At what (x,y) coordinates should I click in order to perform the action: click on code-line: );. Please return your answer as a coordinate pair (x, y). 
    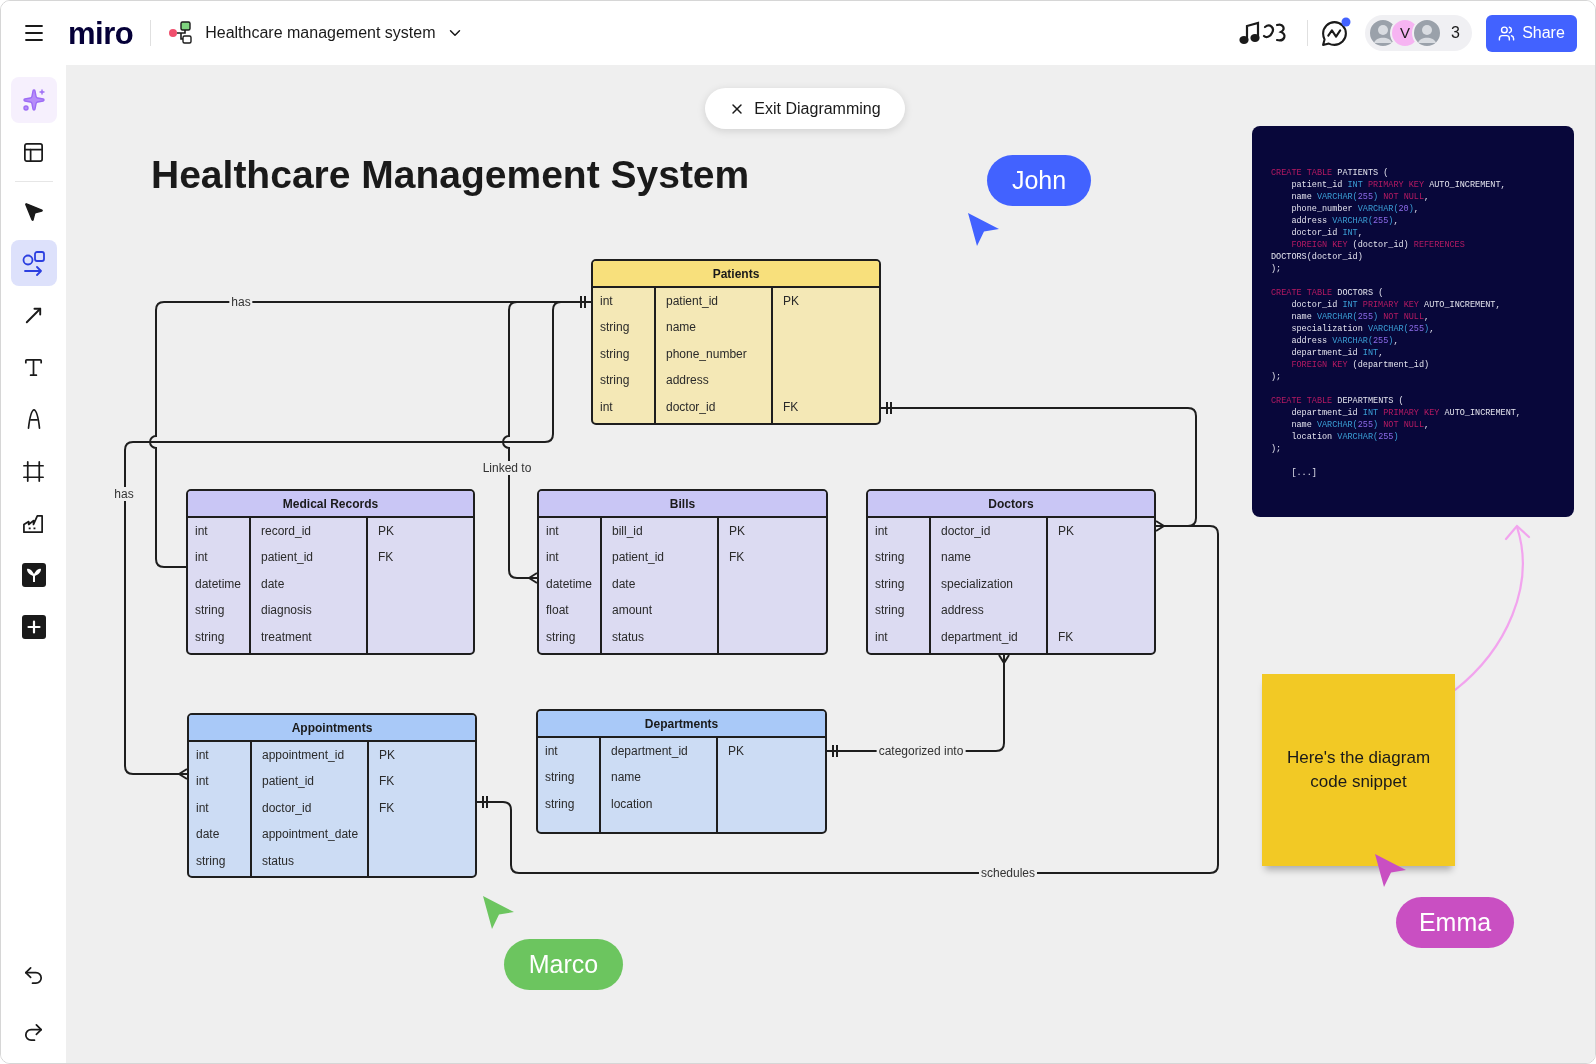
    Looking at the image, I should click on (1276, 377).